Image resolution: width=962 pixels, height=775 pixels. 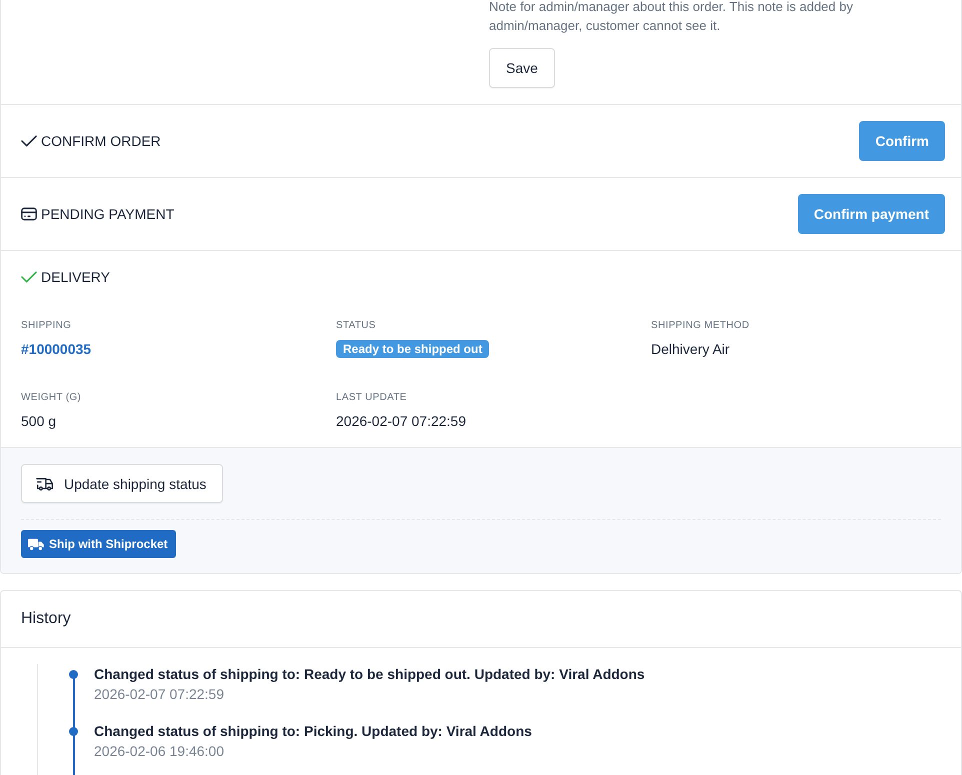 What do you see at coordinates (522, 68) in the screenshot?
I see `save-button: Save` at bounding box center [522, 68].